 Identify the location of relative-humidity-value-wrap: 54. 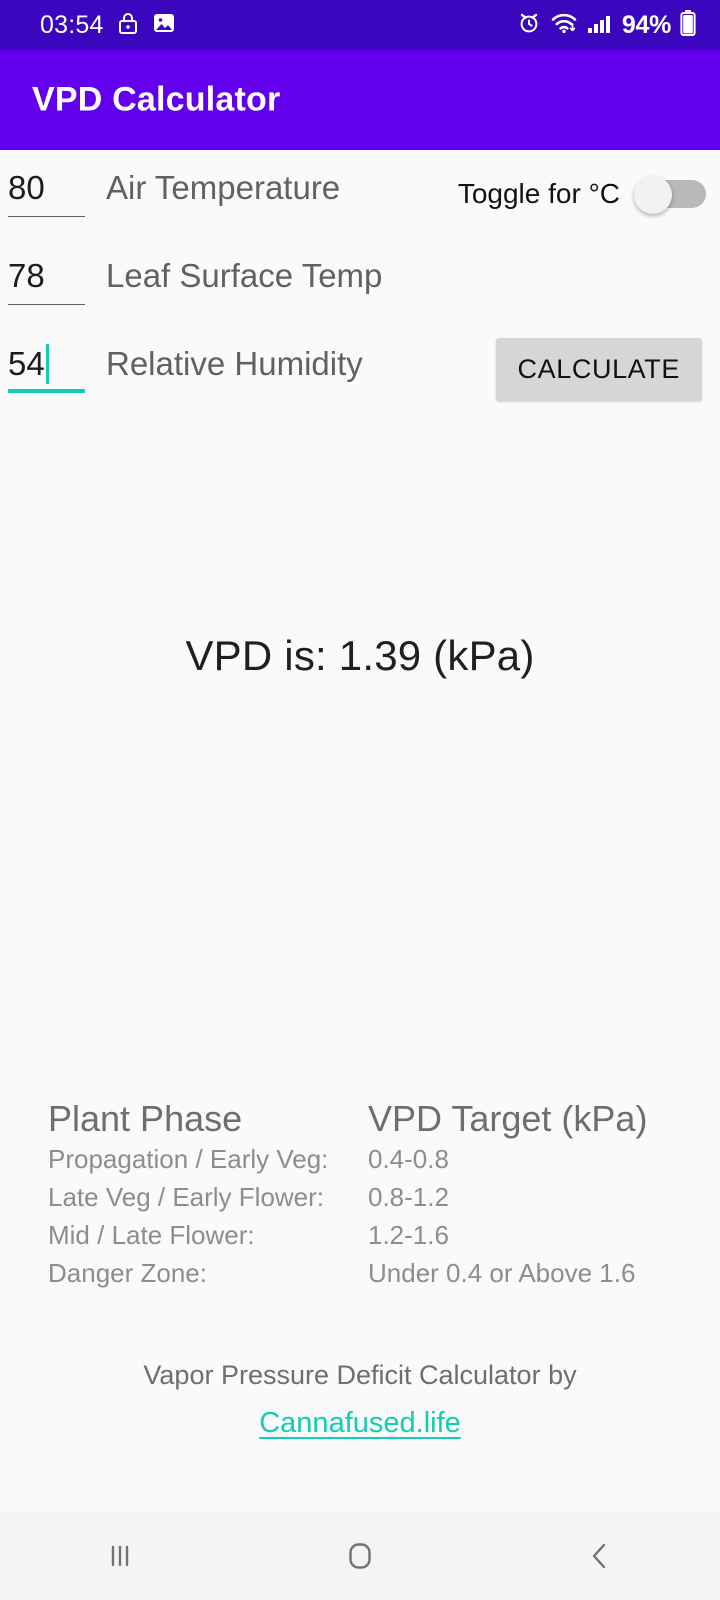
(46, 364).